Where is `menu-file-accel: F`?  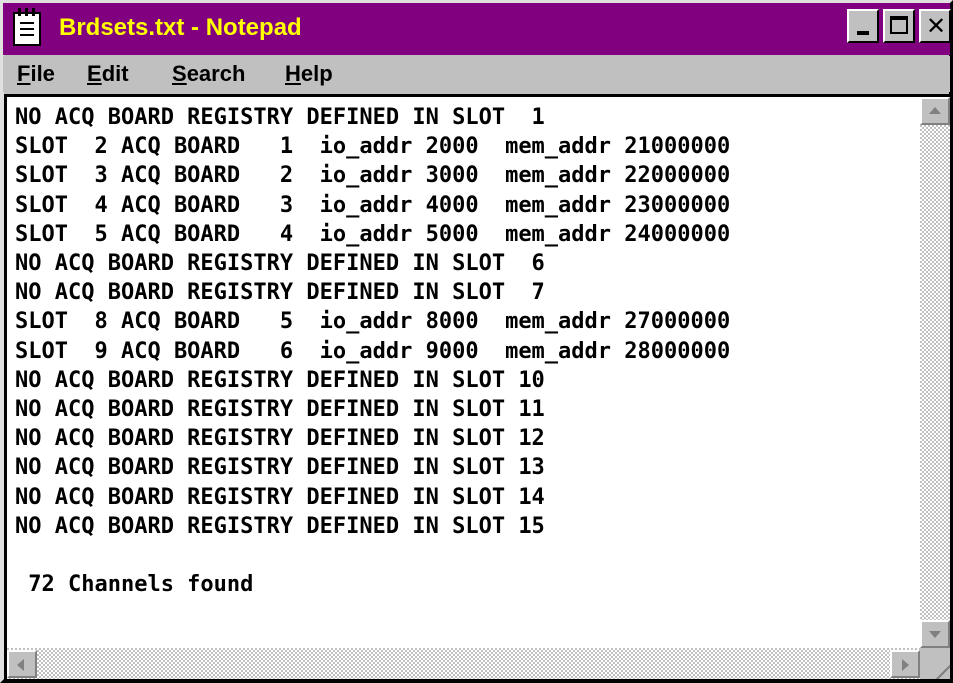
menu-file-accel: F is located at coordinates (24, 73).